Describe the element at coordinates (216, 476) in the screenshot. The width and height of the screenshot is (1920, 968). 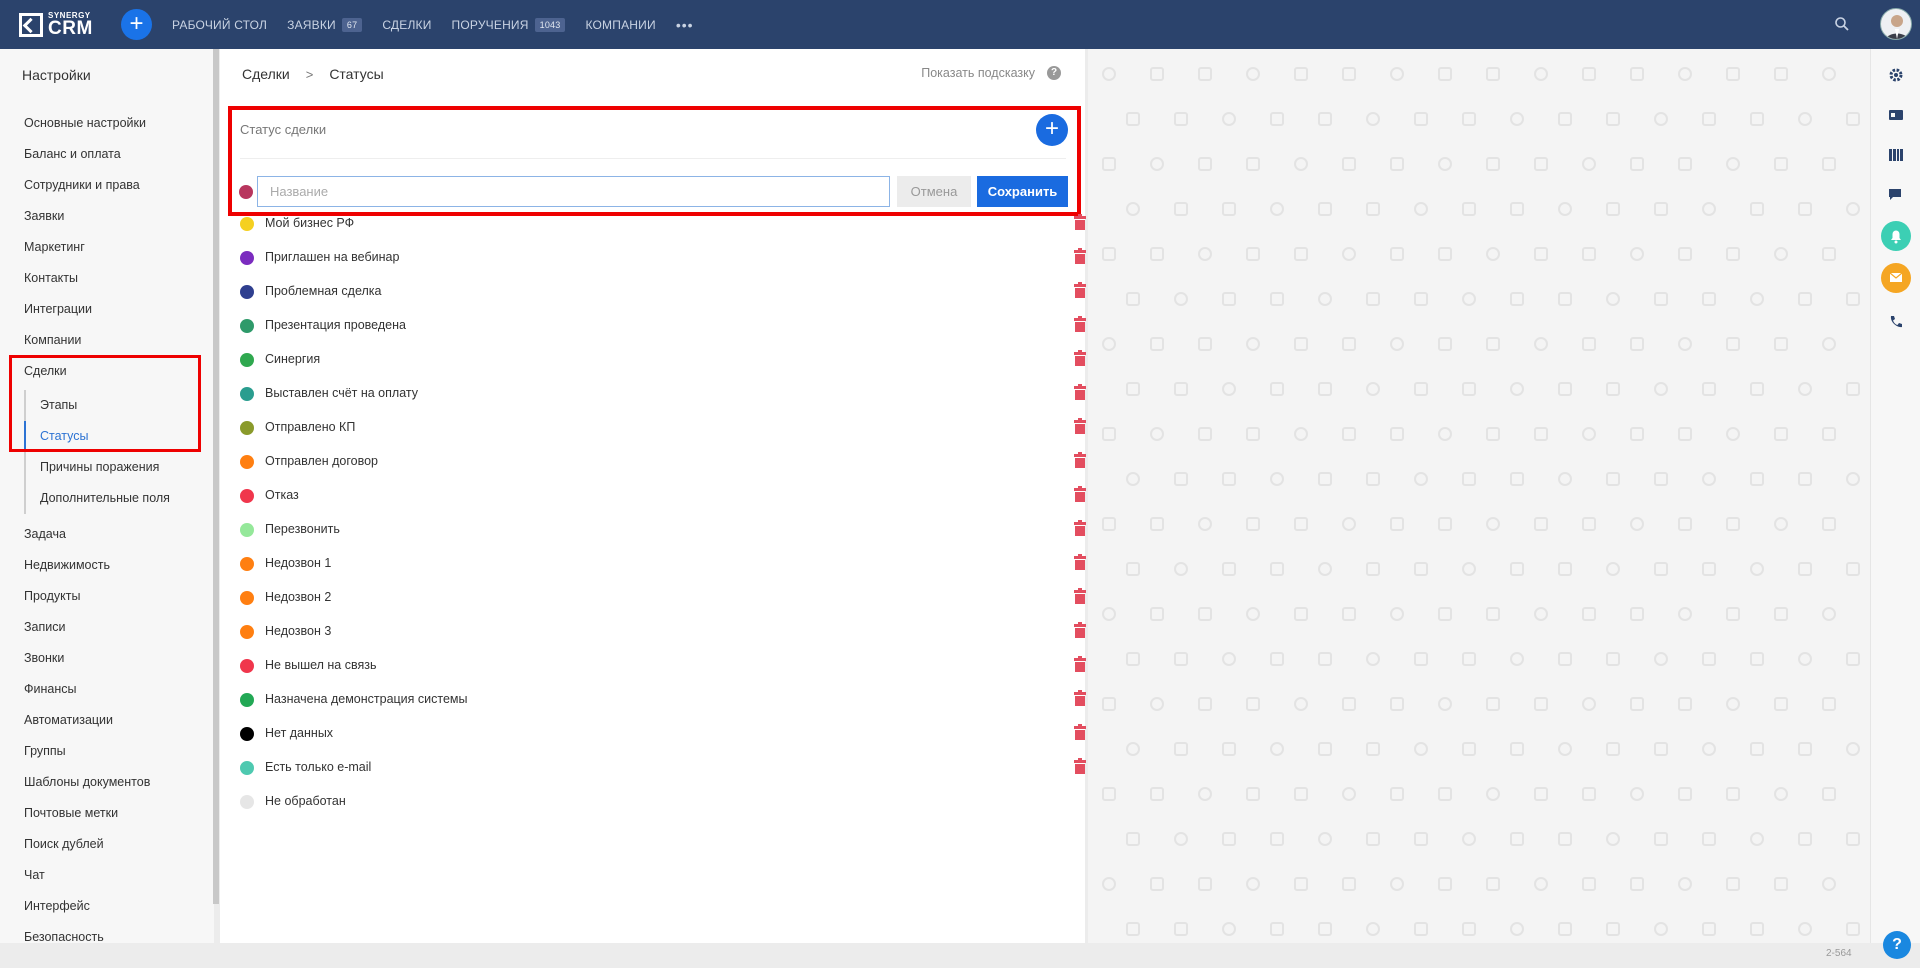
I see `sidebar-scrollbar` at that location.